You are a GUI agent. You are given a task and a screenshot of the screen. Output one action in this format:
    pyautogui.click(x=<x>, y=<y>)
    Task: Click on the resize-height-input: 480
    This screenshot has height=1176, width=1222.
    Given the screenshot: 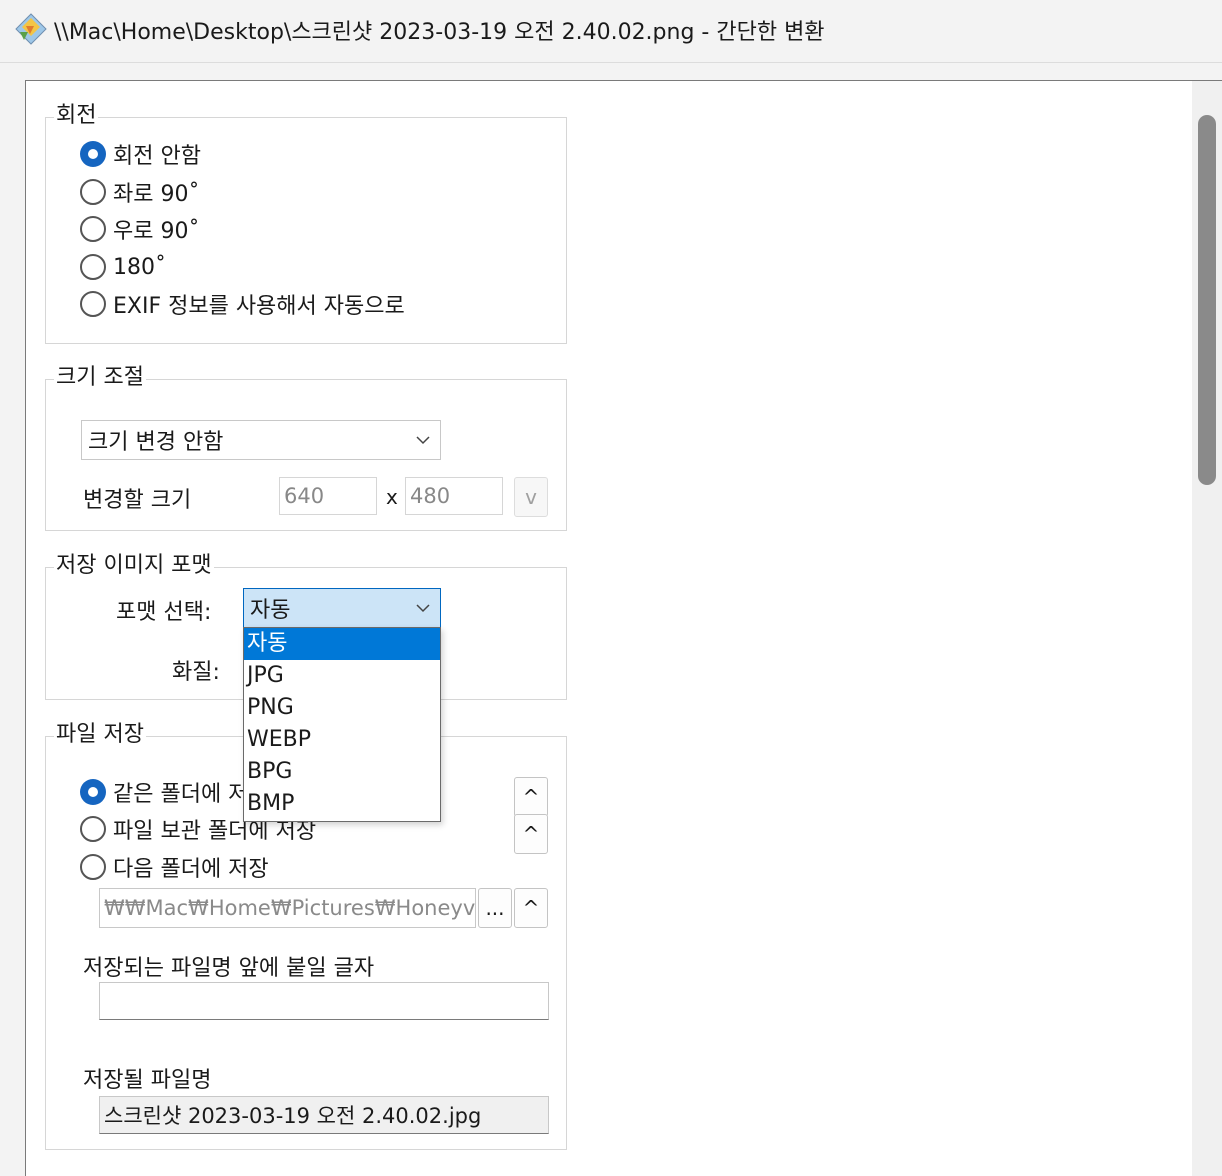 What is the action you would take?
    pyautogui.click(x=454, y=496)
    